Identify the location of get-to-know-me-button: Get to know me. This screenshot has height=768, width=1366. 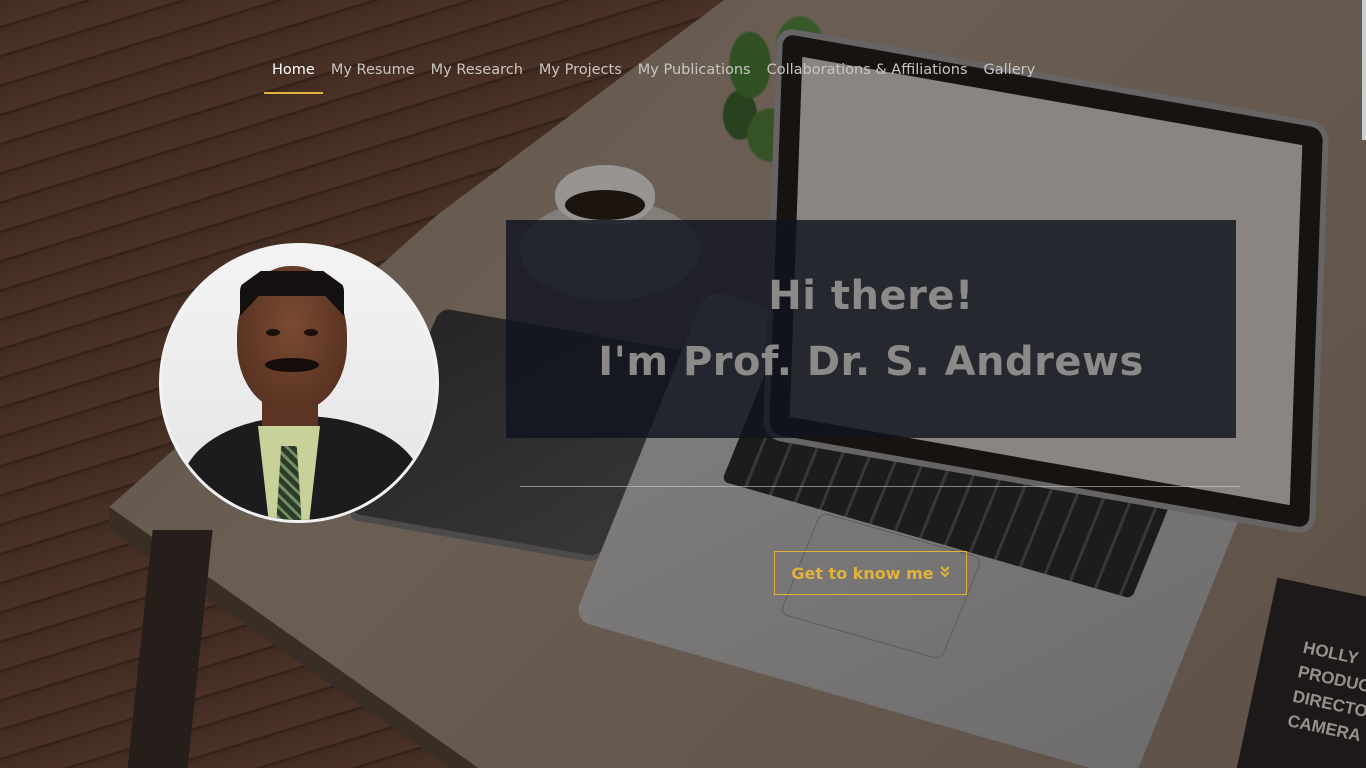
(870, 573).